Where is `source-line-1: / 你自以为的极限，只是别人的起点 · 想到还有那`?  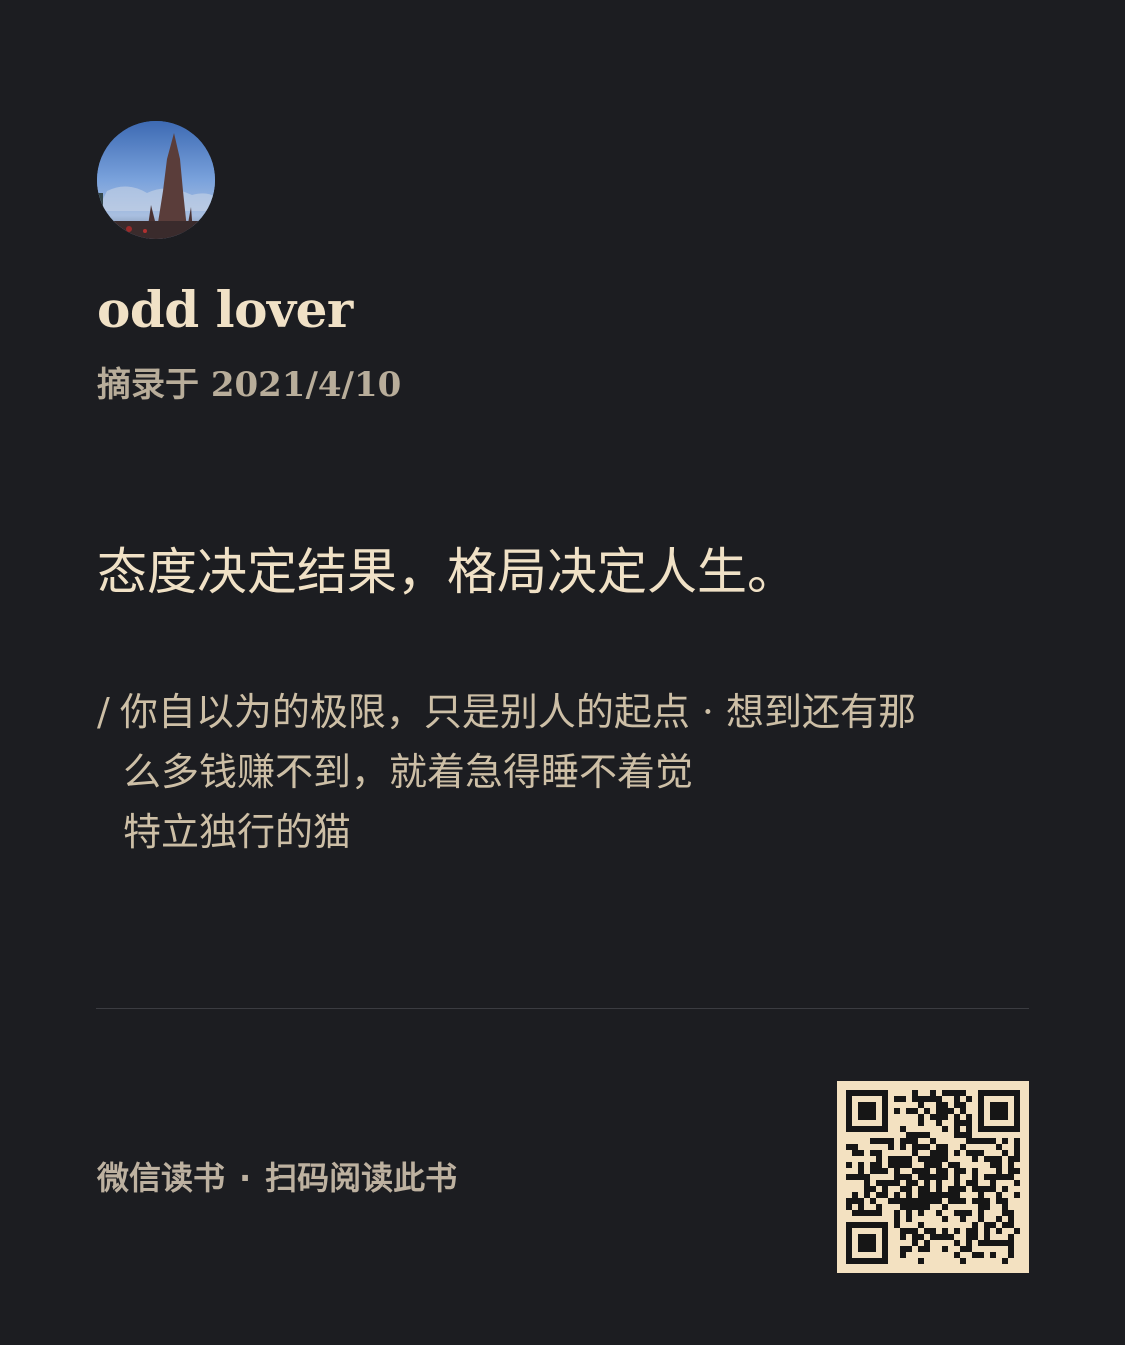
source-line-1: / 你自以为的极限，只是别人的起点 · 想到还有那 is located at coordinates (557, 712).